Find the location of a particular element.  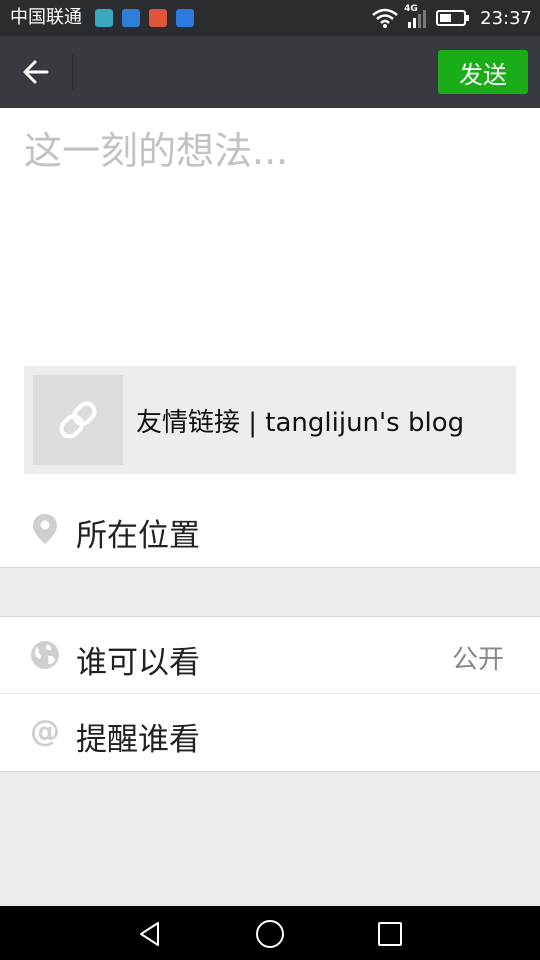

remind-row: @ 提醒谁看 is located at coordinates (270, 733).